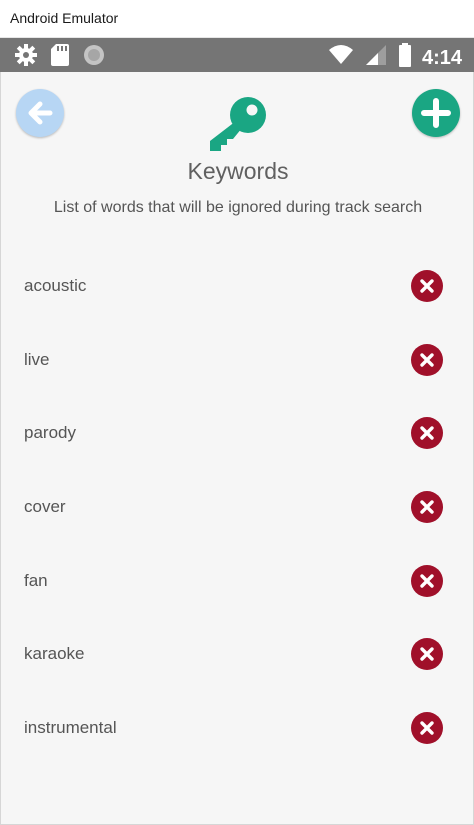  What do you see at coordinates (54, 654) in the screenshot?
I see `keyword-label: karaoke` at bounding box center [54, 654].